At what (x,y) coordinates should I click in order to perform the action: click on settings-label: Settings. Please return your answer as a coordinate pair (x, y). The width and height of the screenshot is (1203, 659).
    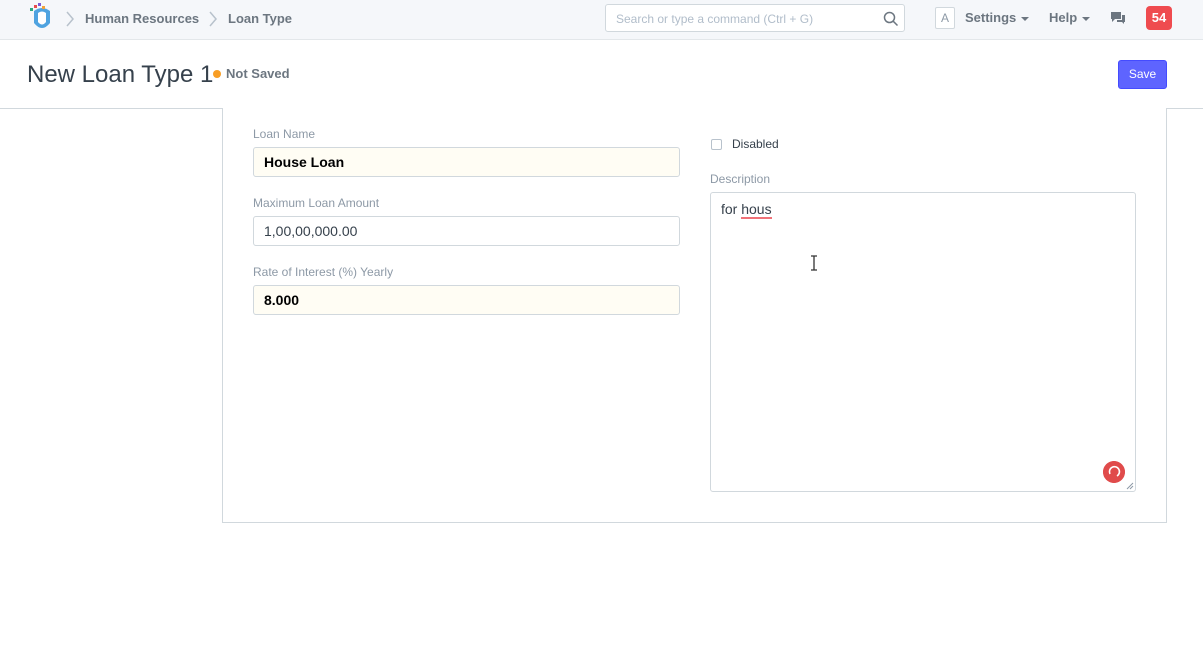
    Looking at the image, I should click on (991, 17).